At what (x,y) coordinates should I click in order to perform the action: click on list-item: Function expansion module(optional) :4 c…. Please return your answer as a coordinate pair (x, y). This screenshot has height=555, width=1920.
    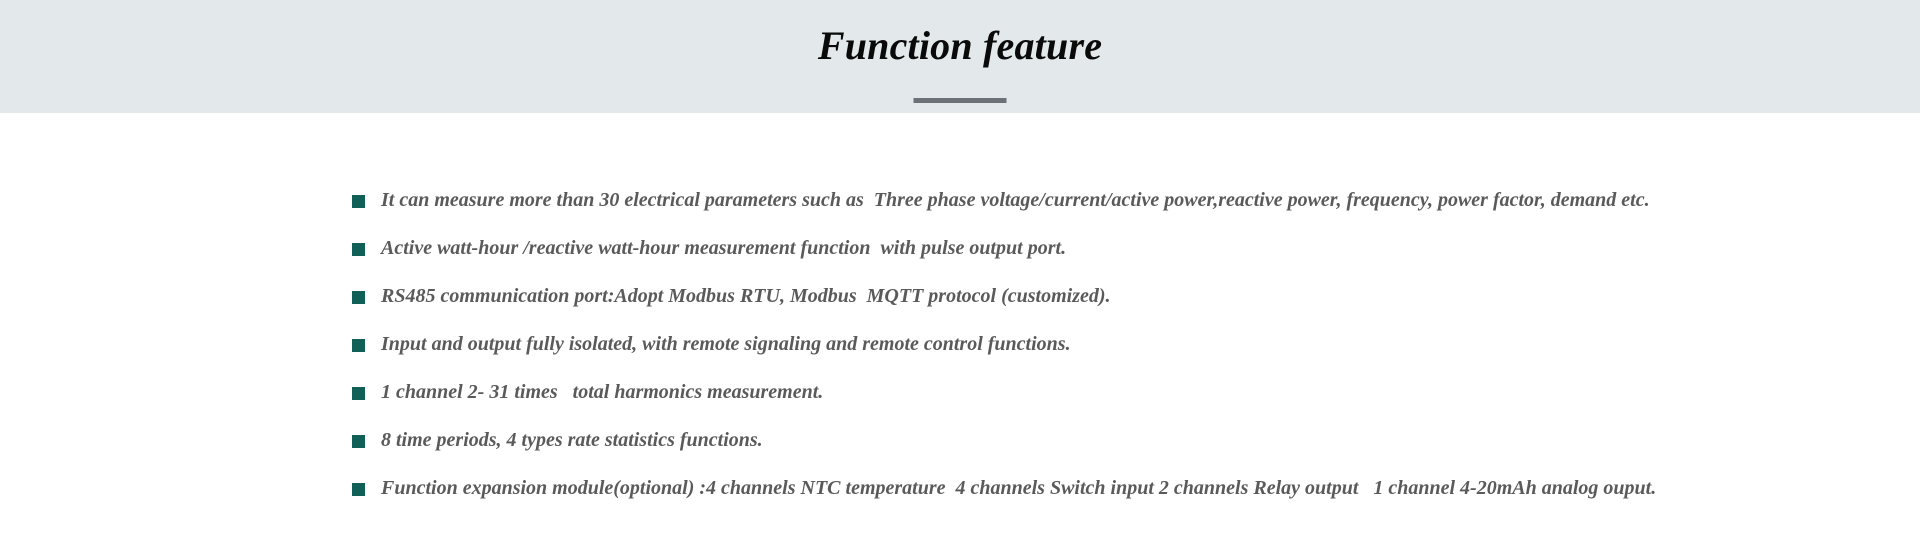
    Looking at the image, I should click on (960, 497).